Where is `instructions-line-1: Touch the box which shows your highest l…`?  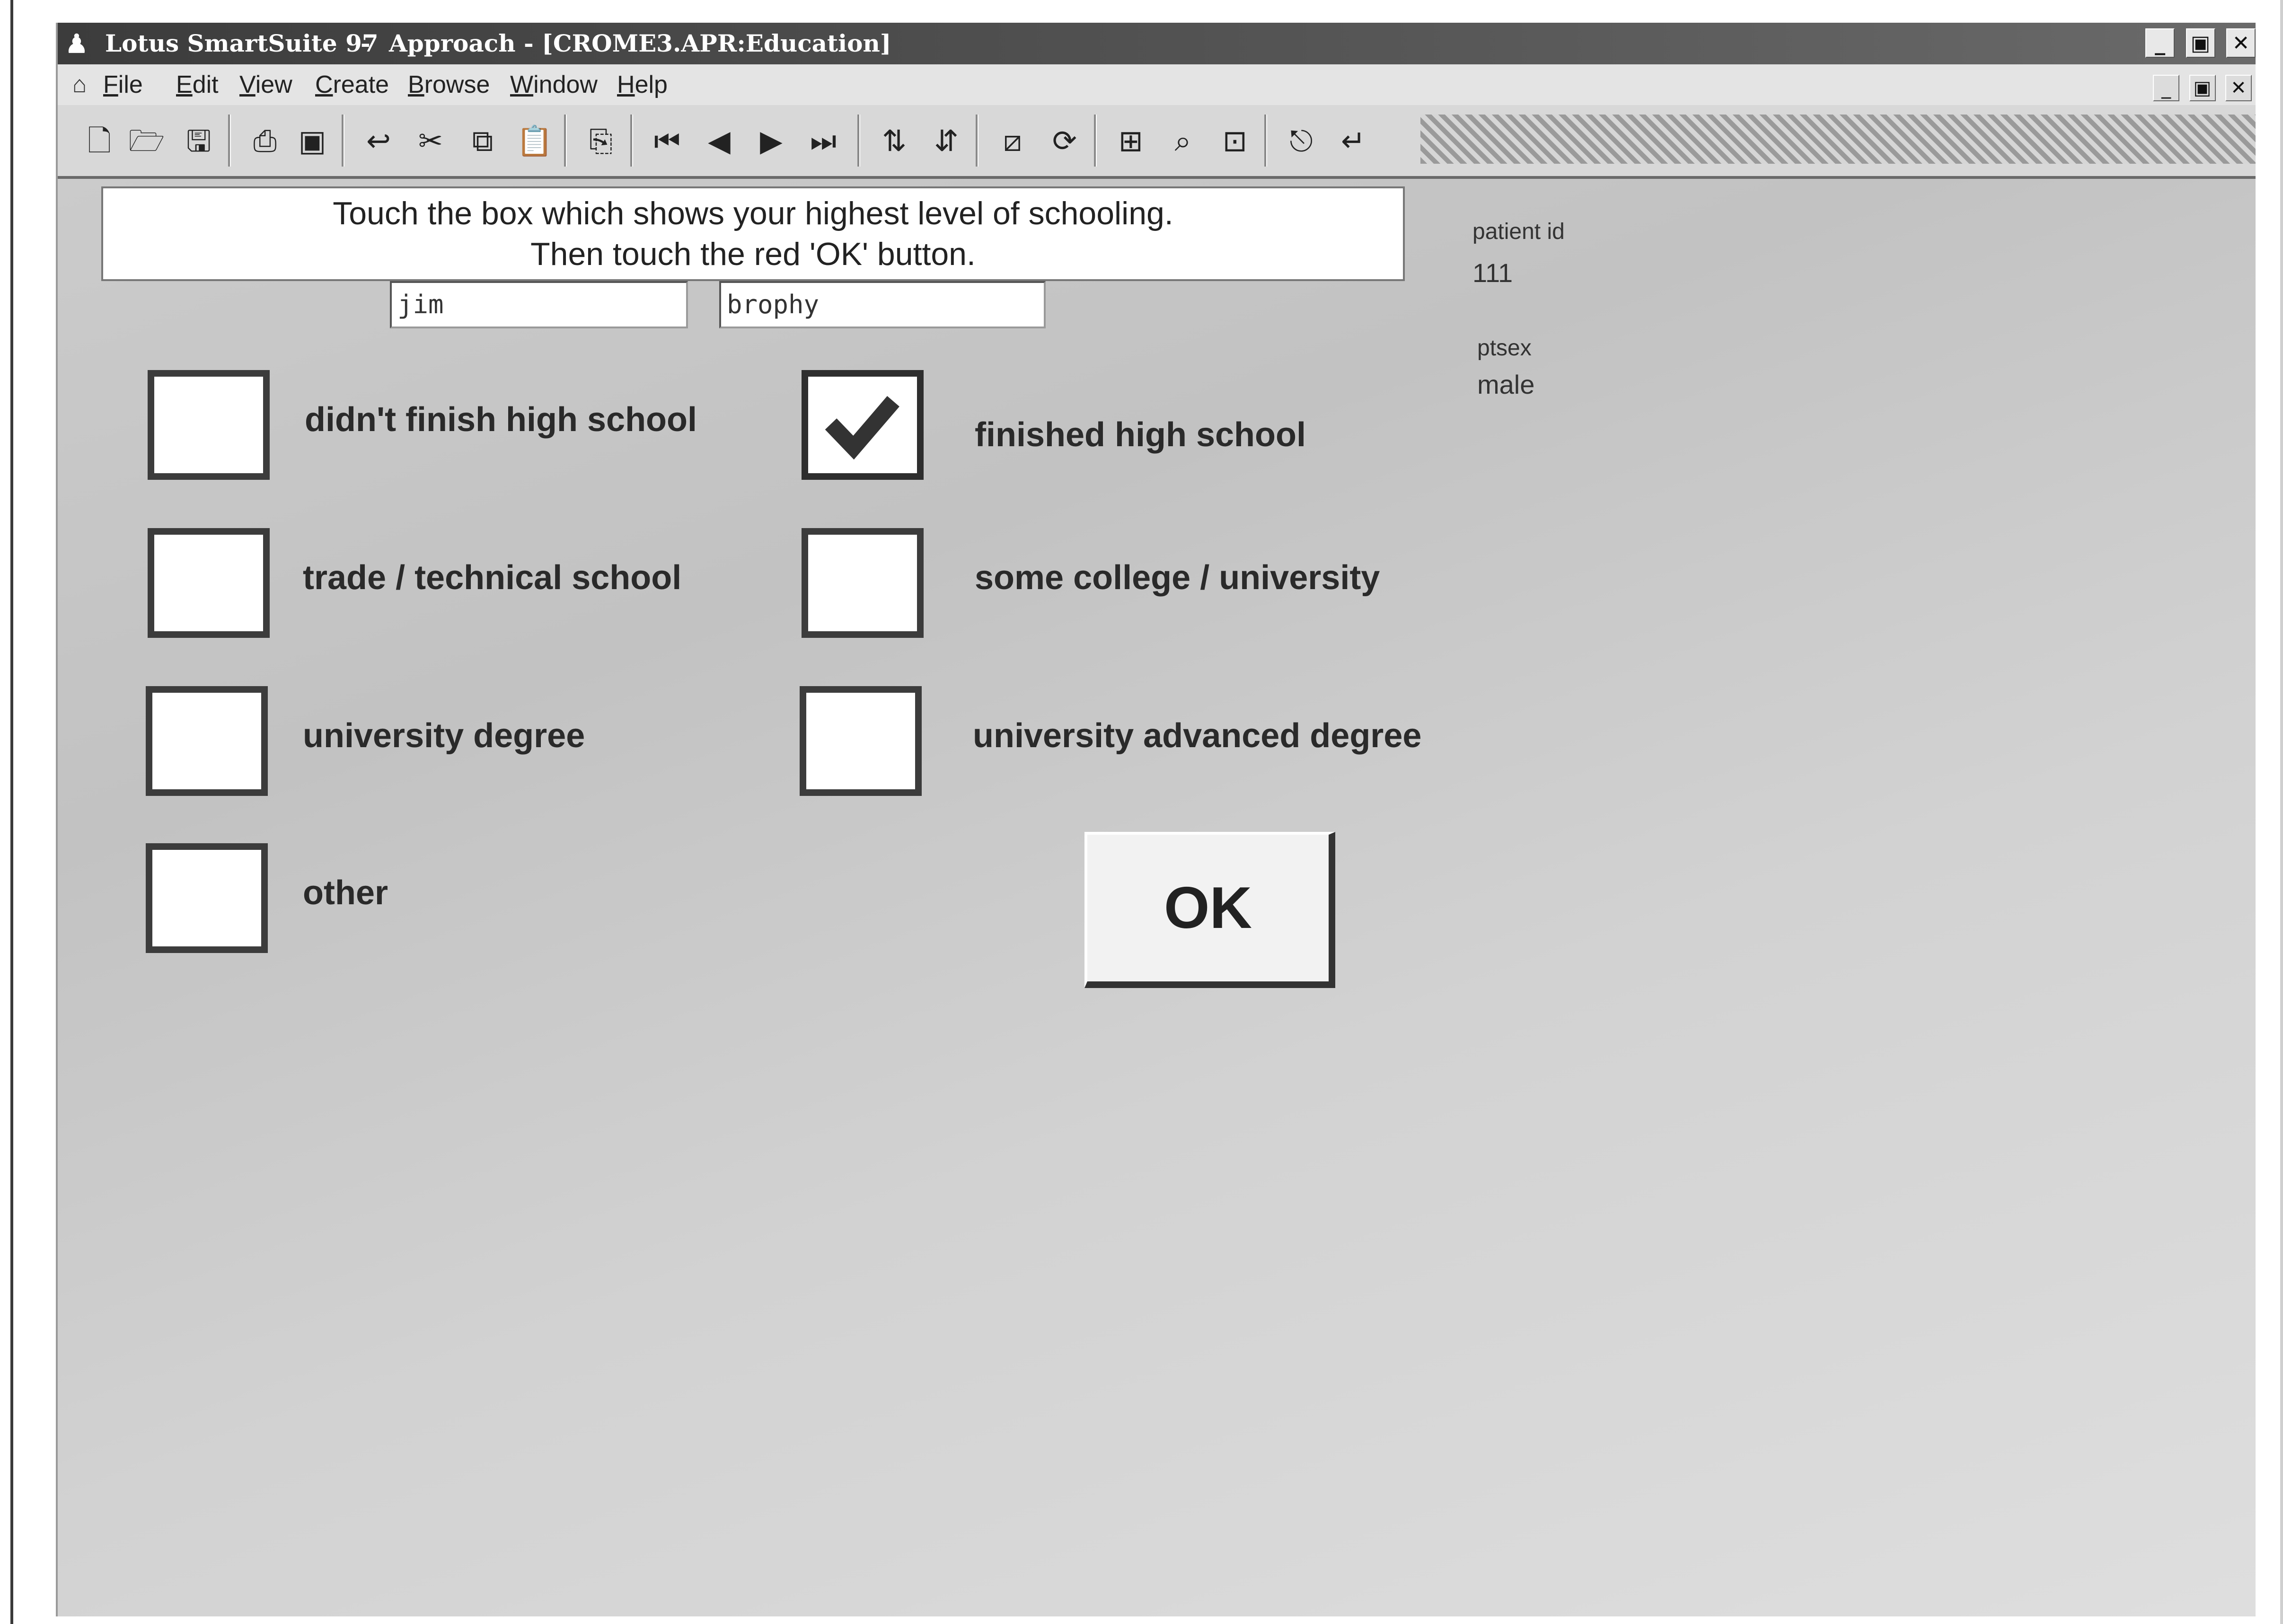 instructions-line-1: Touch the box which shows your highest l… is located at coordinates (753, 213).